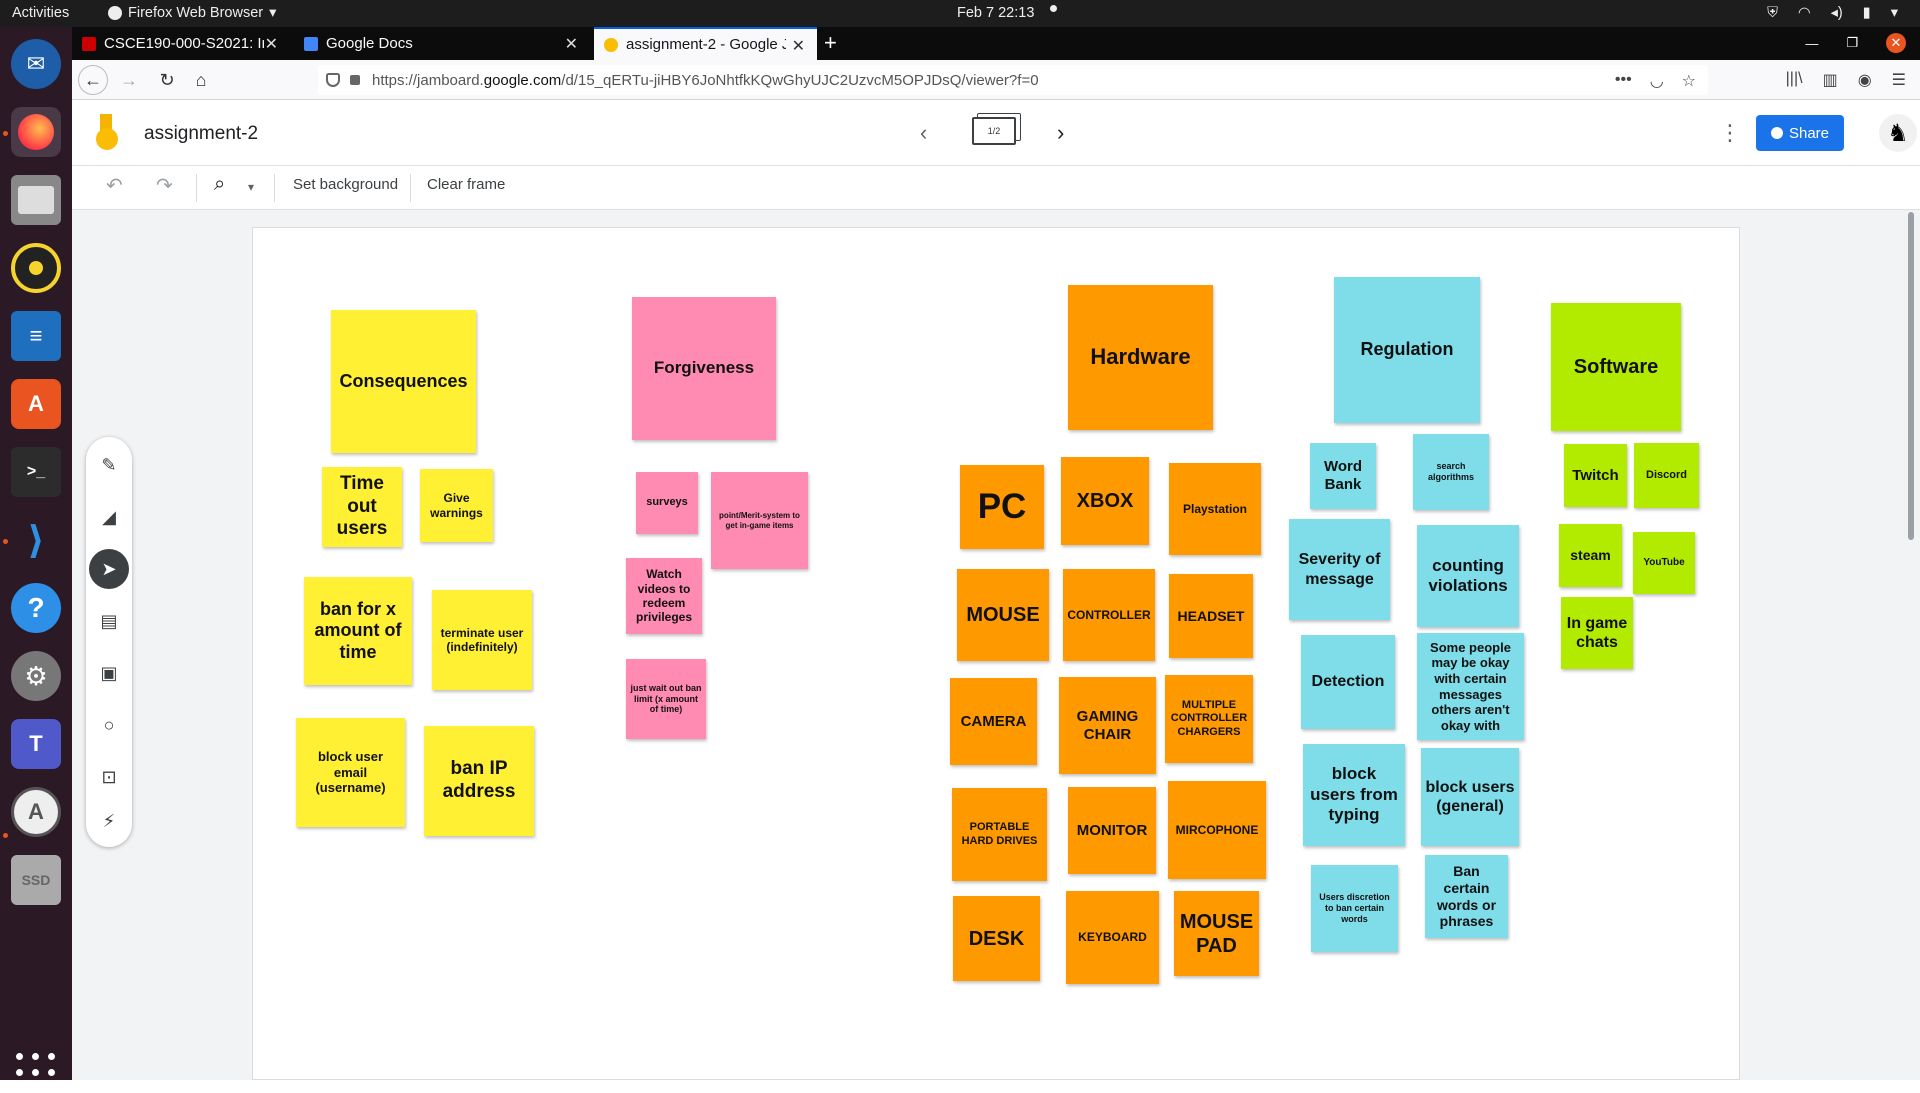  I want to click on sticky-note-consequences: Consequences, so click(403, 381).